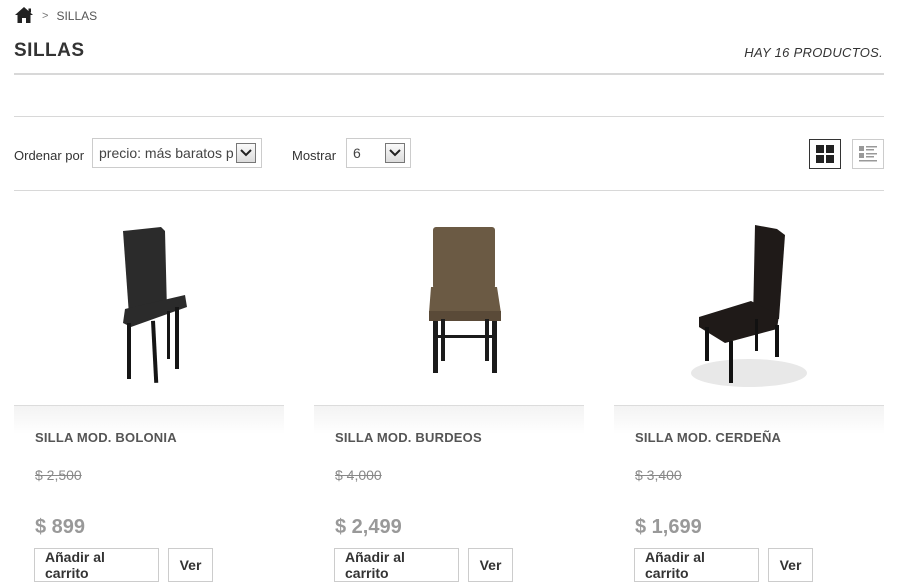 This screenshot has height=582, width=897. I want to click on product-price: $ 2,499, so click(368, 527).